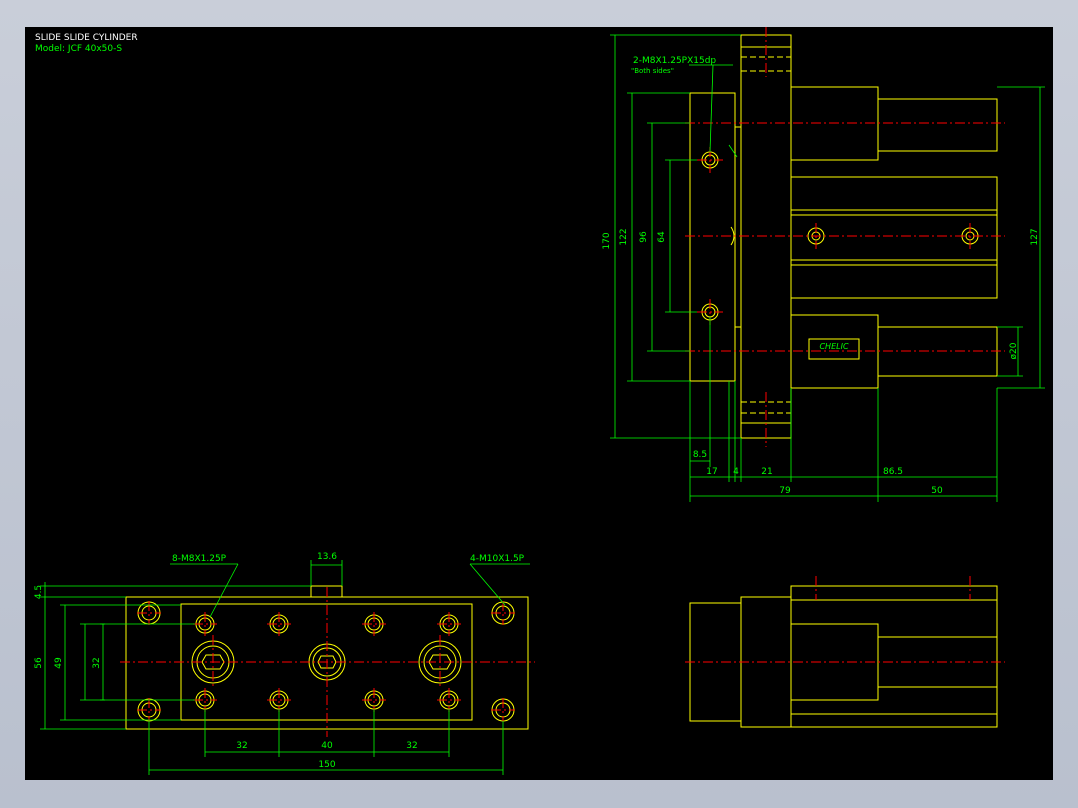  I want to click on end-view-centerlines, so click(845, 619).